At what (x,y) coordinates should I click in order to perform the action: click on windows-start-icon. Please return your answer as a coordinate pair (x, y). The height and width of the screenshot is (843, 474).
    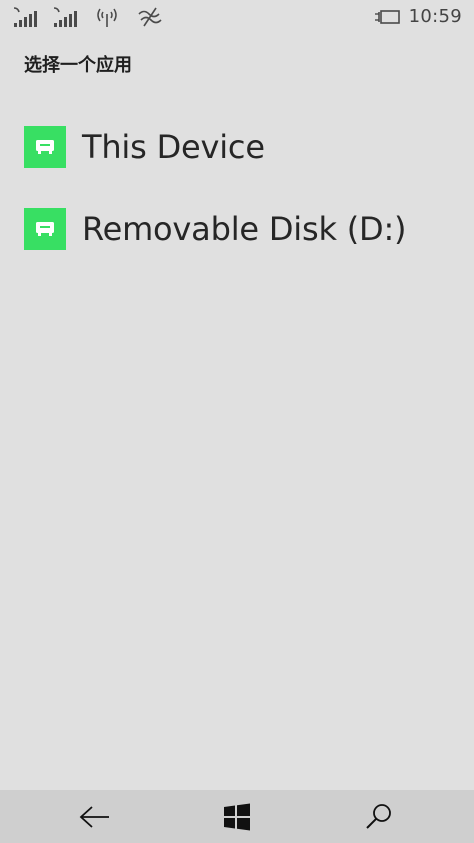
    Looking at the image, I should click on (237, 816).